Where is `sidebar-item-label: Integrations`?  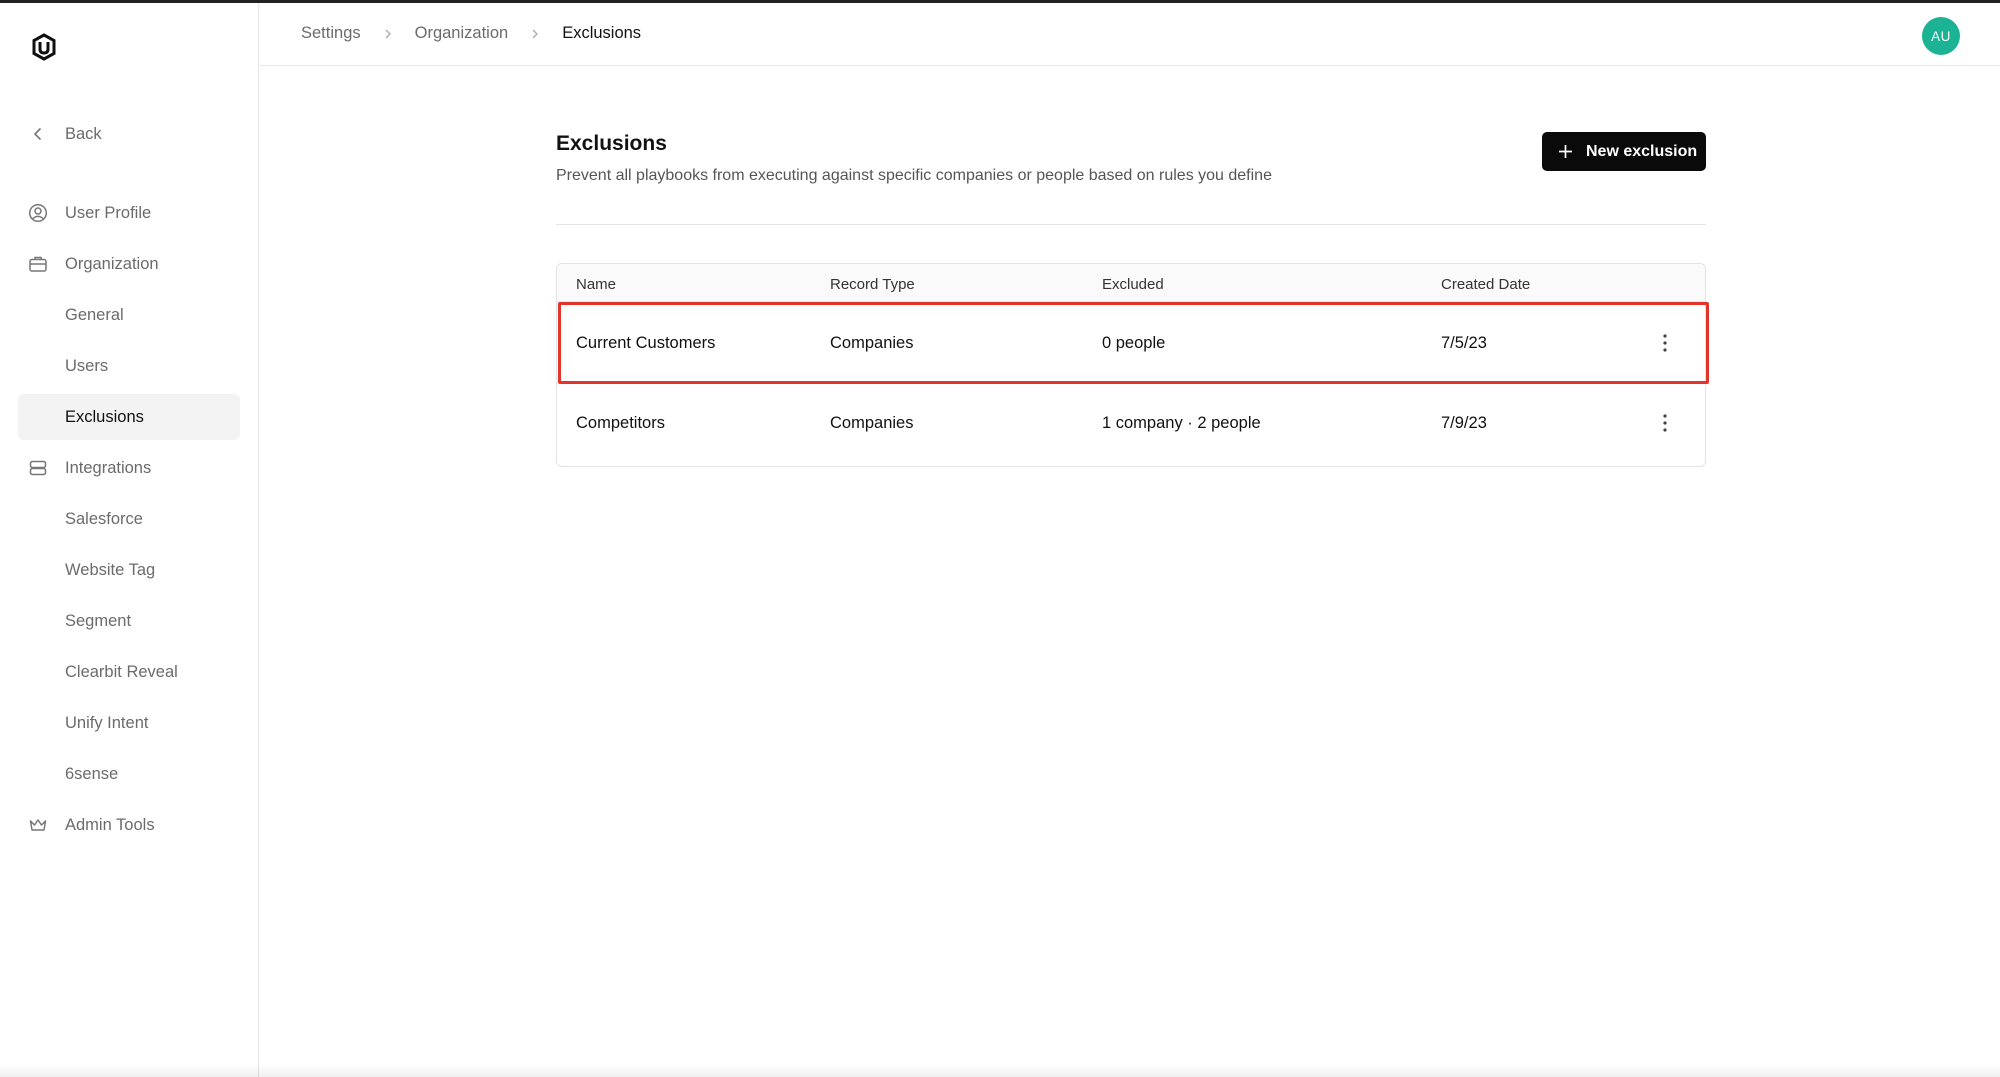
sidebar-item-label: Integrations is located at coordinates (108, 467).